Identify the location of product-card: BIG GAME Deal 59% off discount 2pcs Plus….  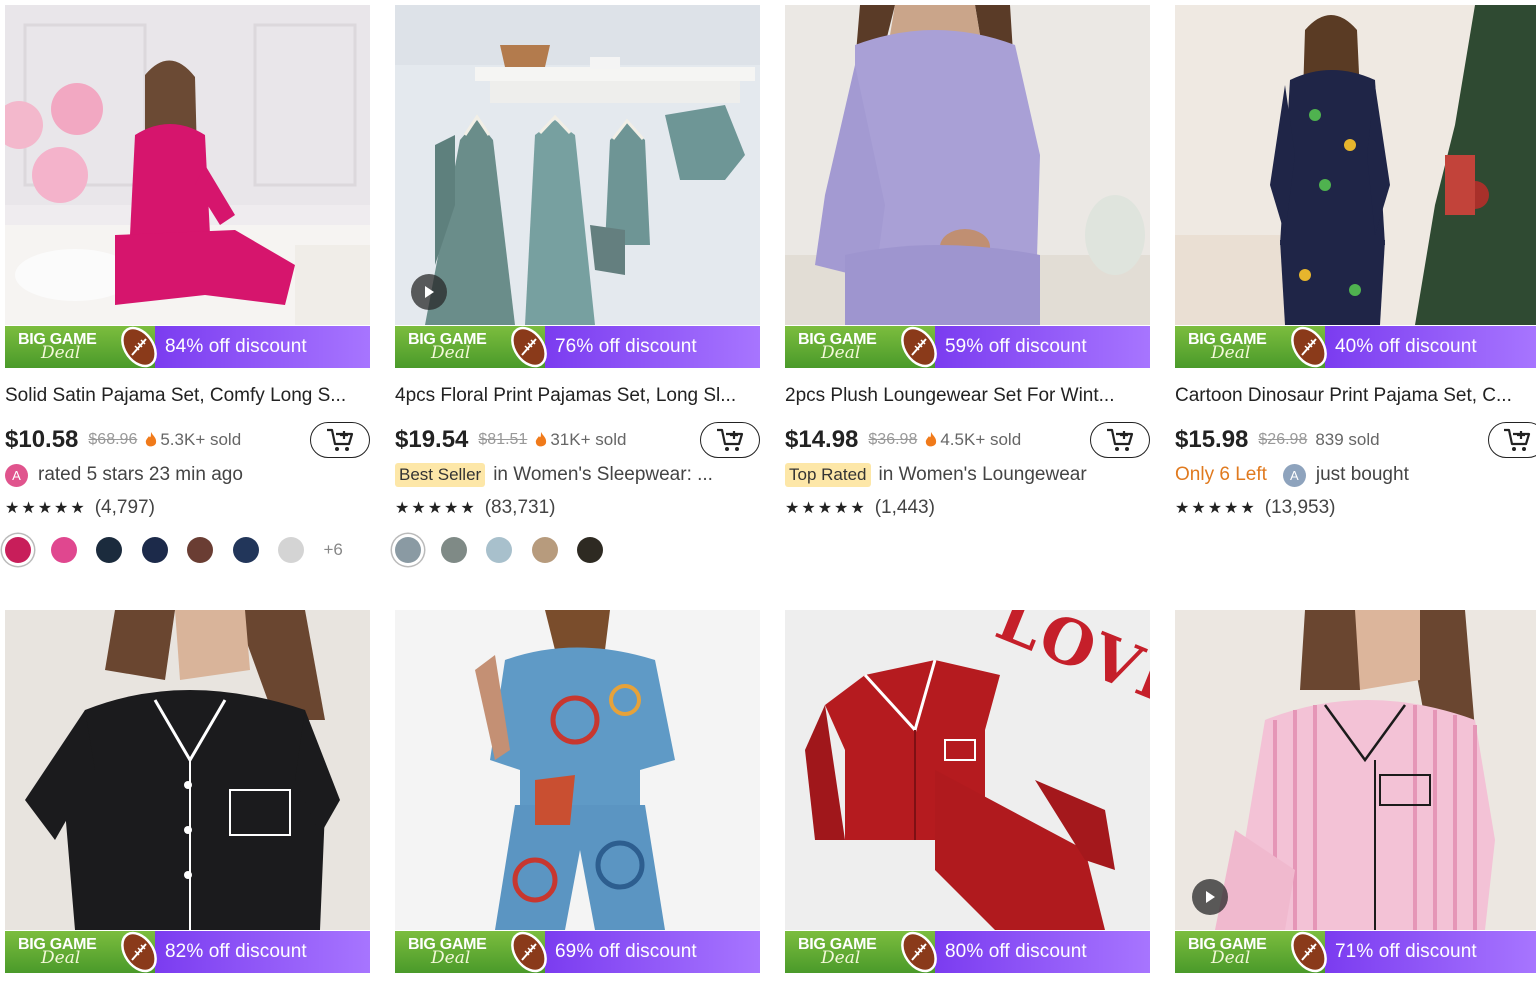
(967, 290).